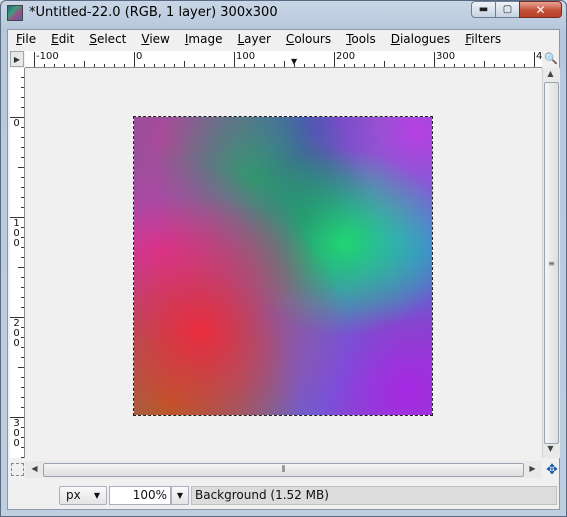  I want to click on horizontal-scroll-thumb: ⦀, so click(283, 470).